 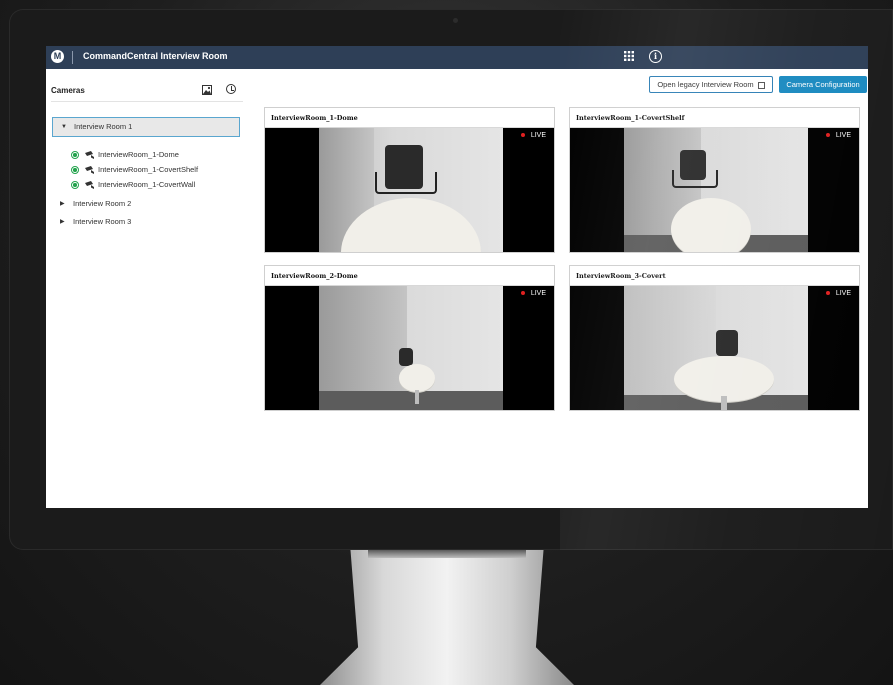 What do you see at coordinates (72, 57) in the screenshot?
I see `header-divider` at bounding box center [72, 57].